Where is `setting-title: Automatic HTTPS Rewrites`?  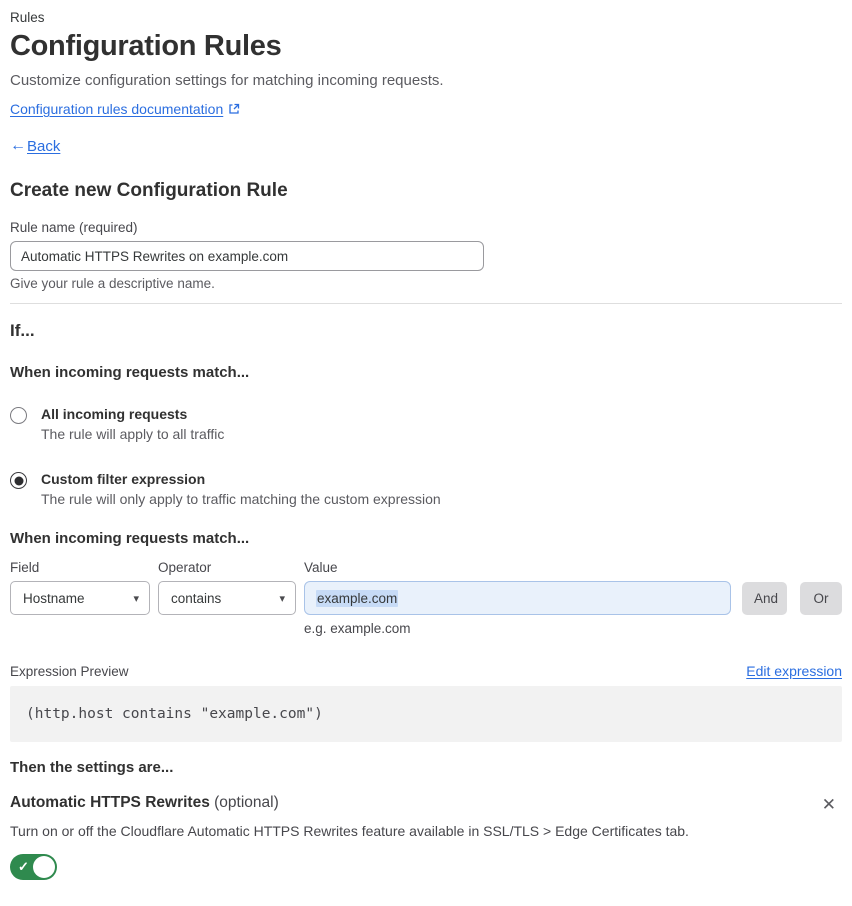
setting-title: Automatic HTTPS Rewrites is located at coordinates (110, 802).